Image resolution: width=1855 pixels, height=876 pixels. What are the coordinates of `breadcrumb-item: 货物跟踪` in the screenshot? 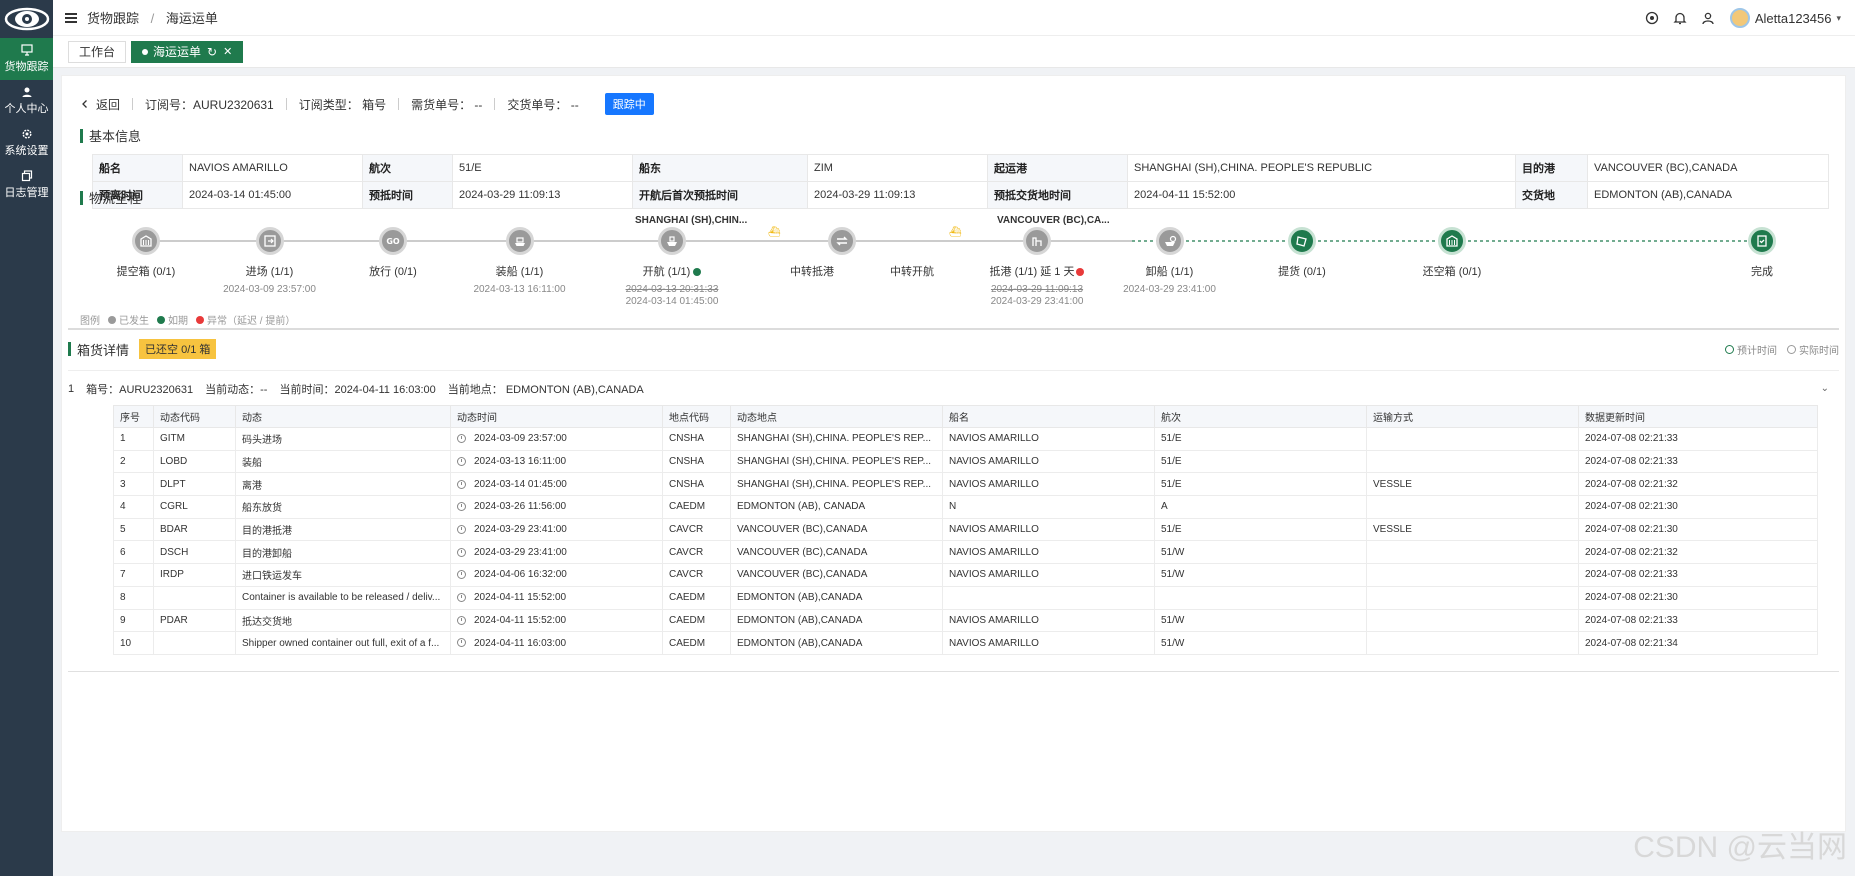 It's located at (113, 18).